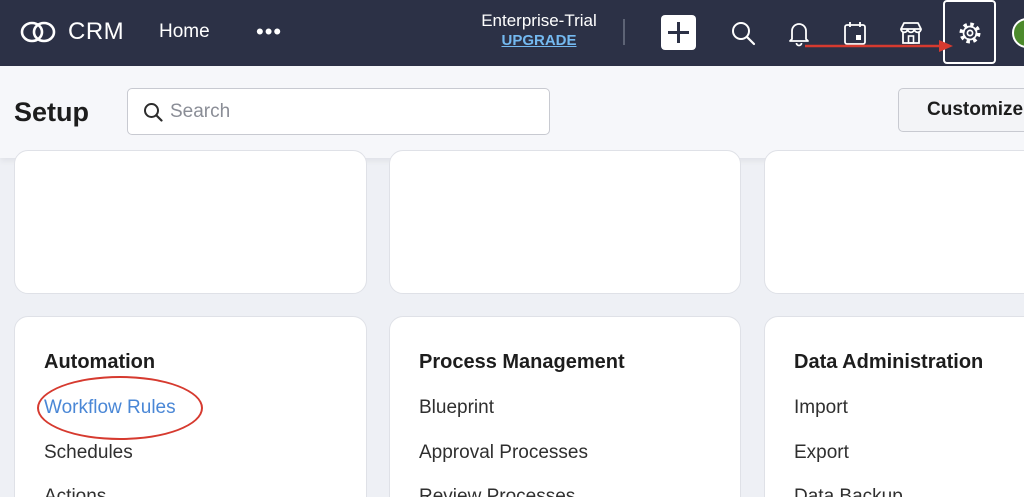 The image size is (1024, 497). What do you see at coordinates (497, 491) in the screenshot?
I see `review-processes-link: Review Processes` at bounding box center [497, 491].